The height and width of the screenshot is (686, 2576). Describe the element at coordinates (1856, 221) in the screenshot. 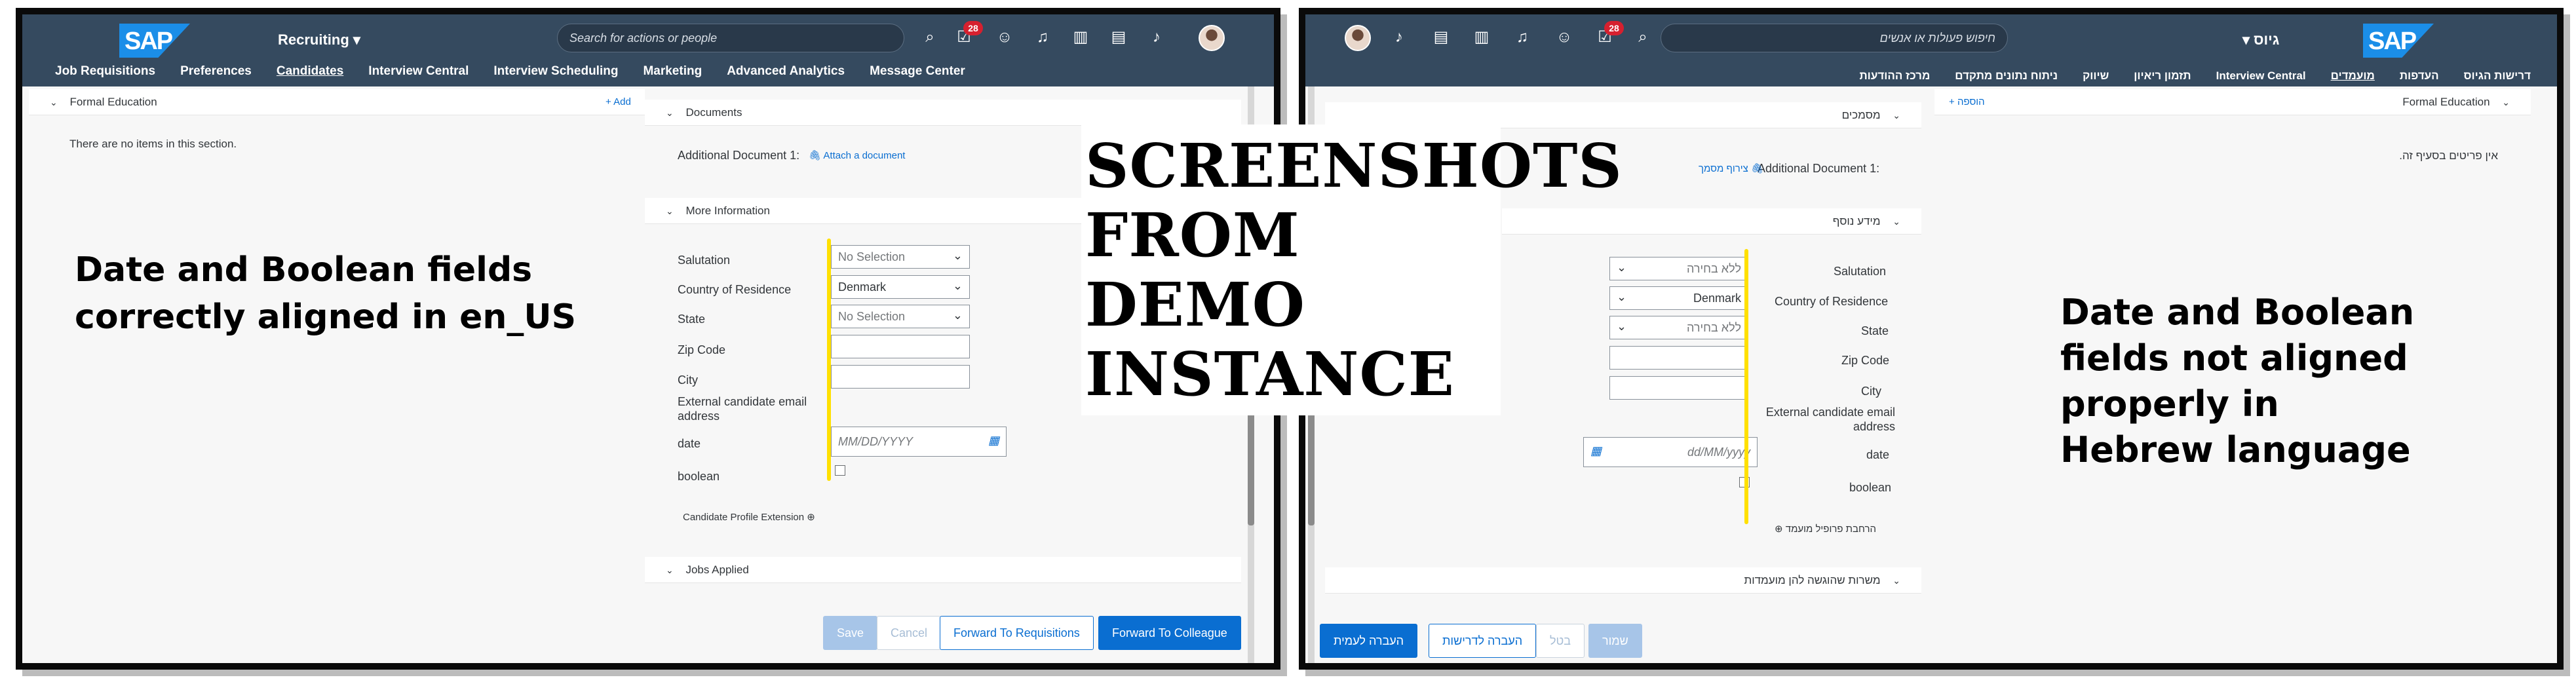

I see `section-title: מידע נוסף` at that location.